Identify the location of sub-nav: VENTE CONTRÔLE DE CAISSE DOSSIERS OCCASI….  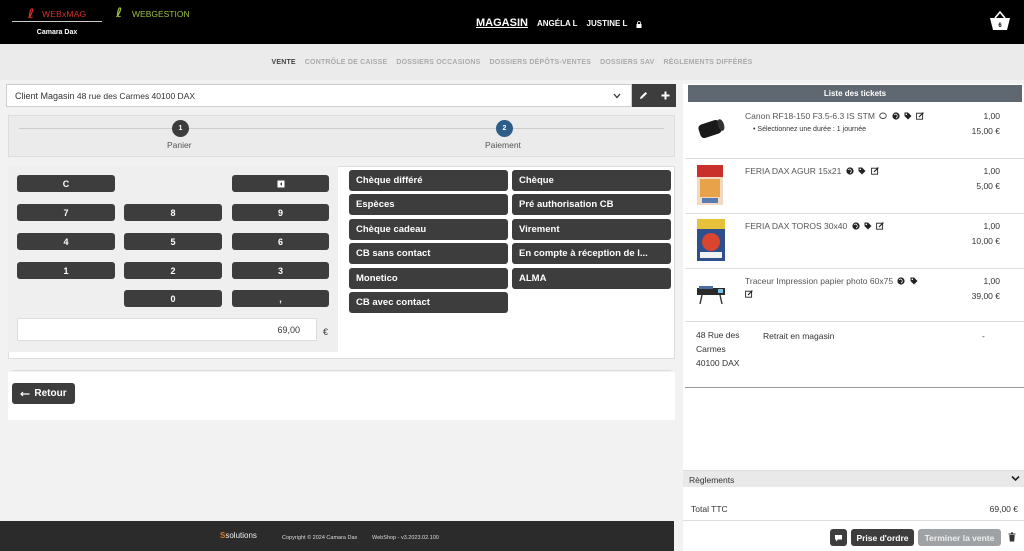
(512, 62).